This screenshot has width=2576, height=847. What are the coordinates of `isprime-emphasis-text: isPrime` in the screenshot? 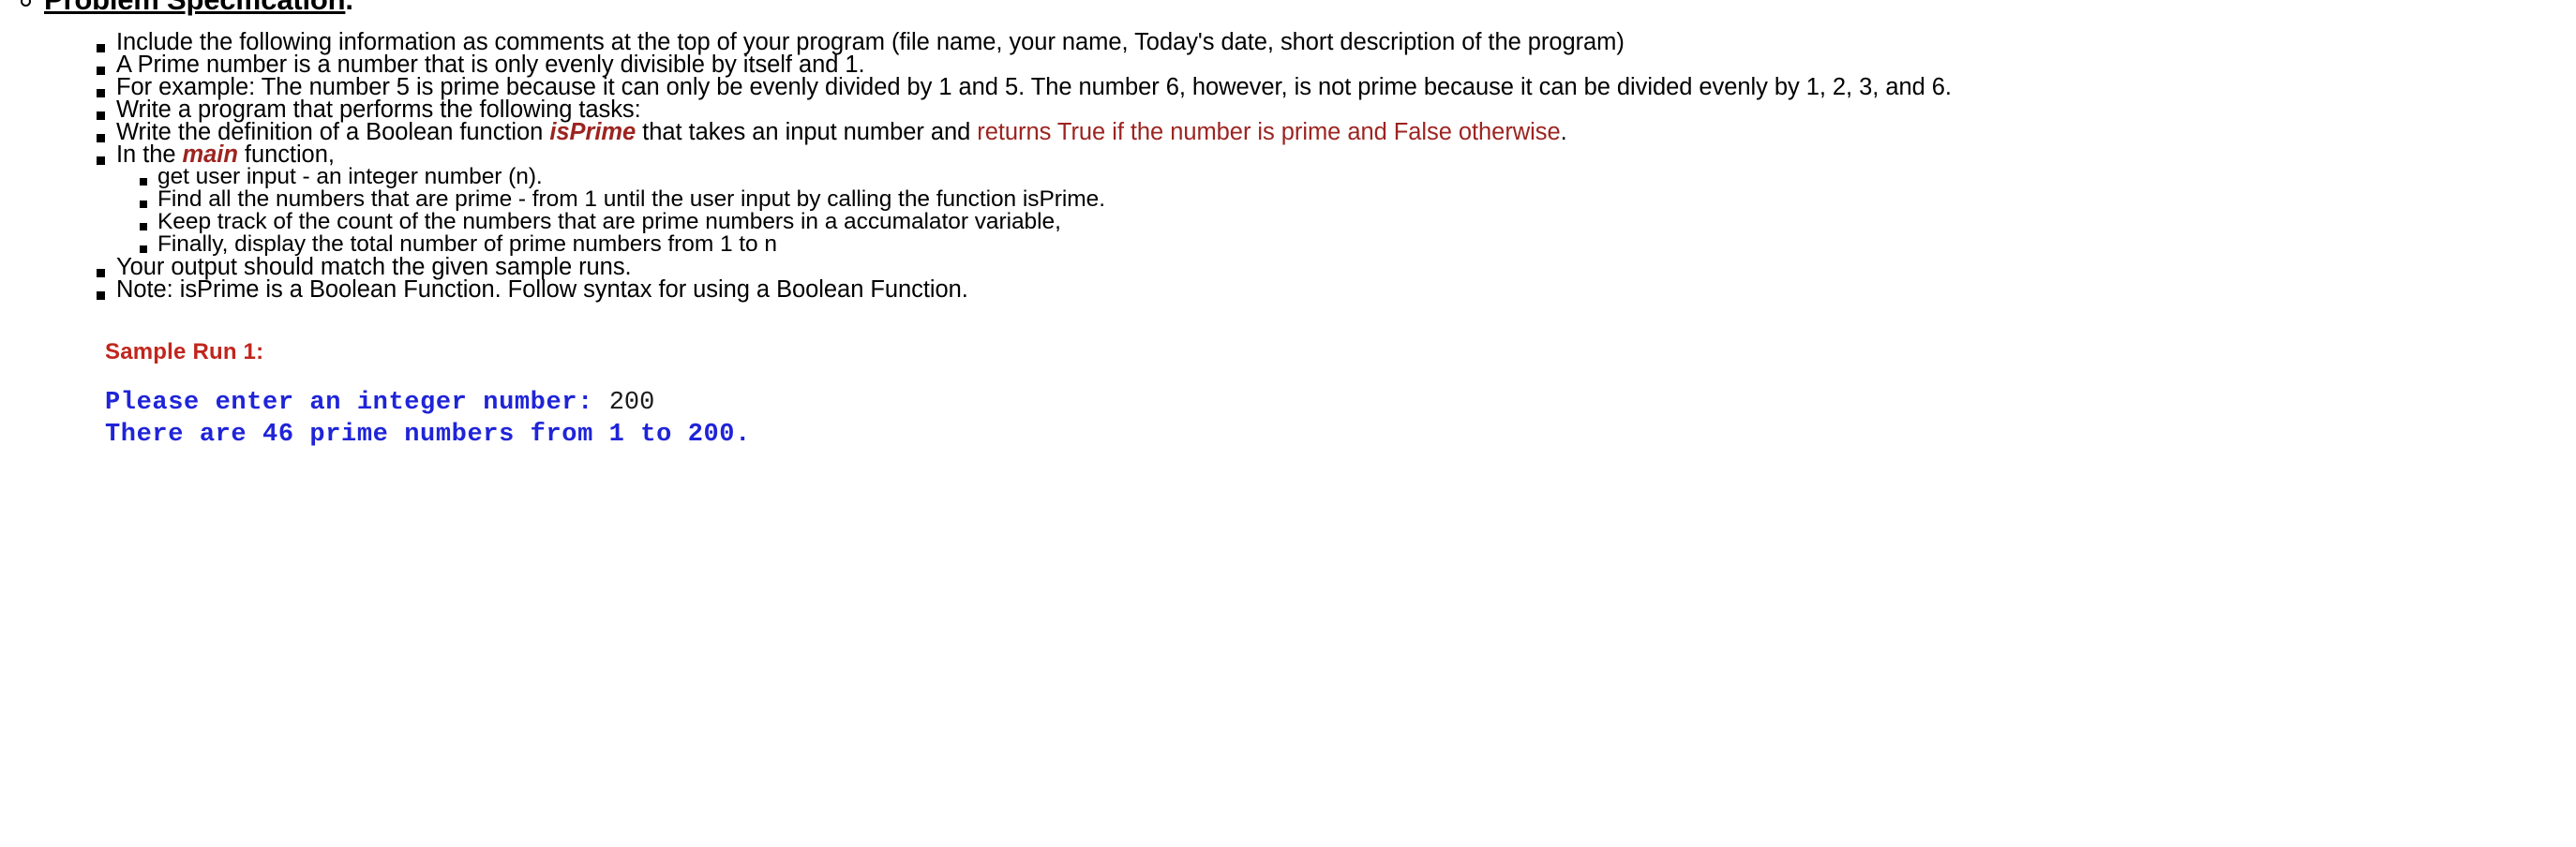 It's located at (593, 132).